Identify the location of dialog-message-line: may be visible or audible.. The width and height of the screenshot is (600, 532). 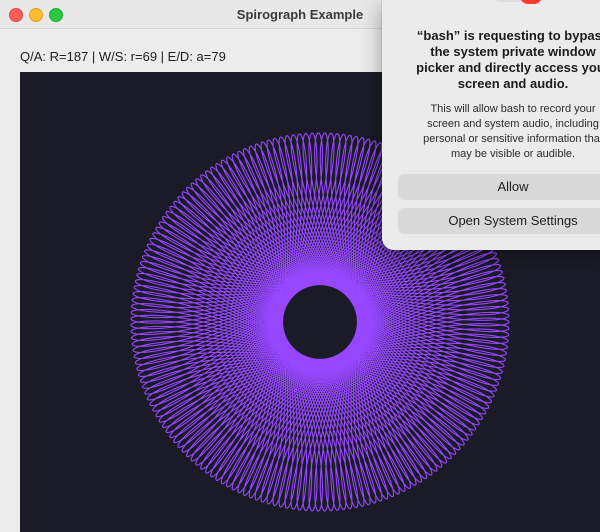
(513, 154).